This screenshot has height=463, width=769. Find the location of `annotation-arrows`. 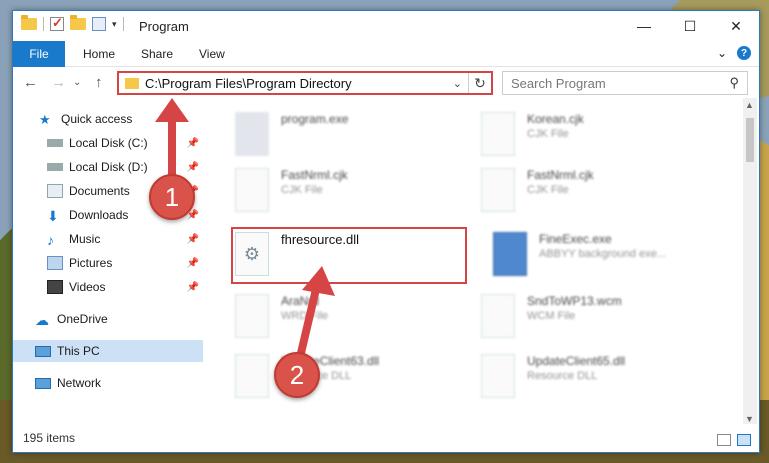

annotation-arrows is located at coordinates (245, 236).